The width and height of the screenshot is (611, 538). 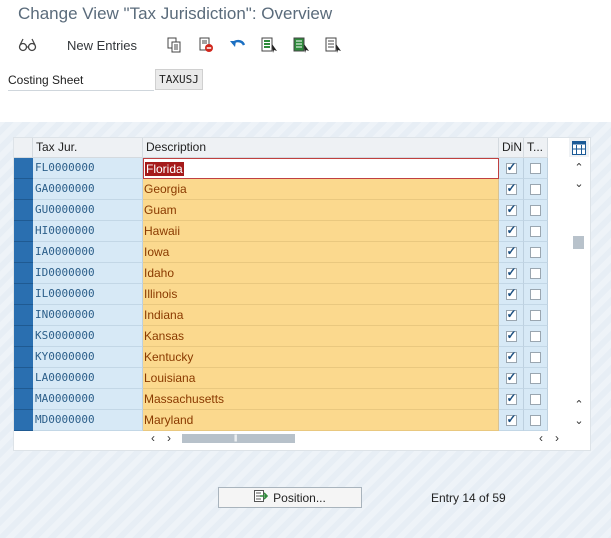 I want to click on table-row: MA0000000 Massachusetts, so click(x=281, y=399).